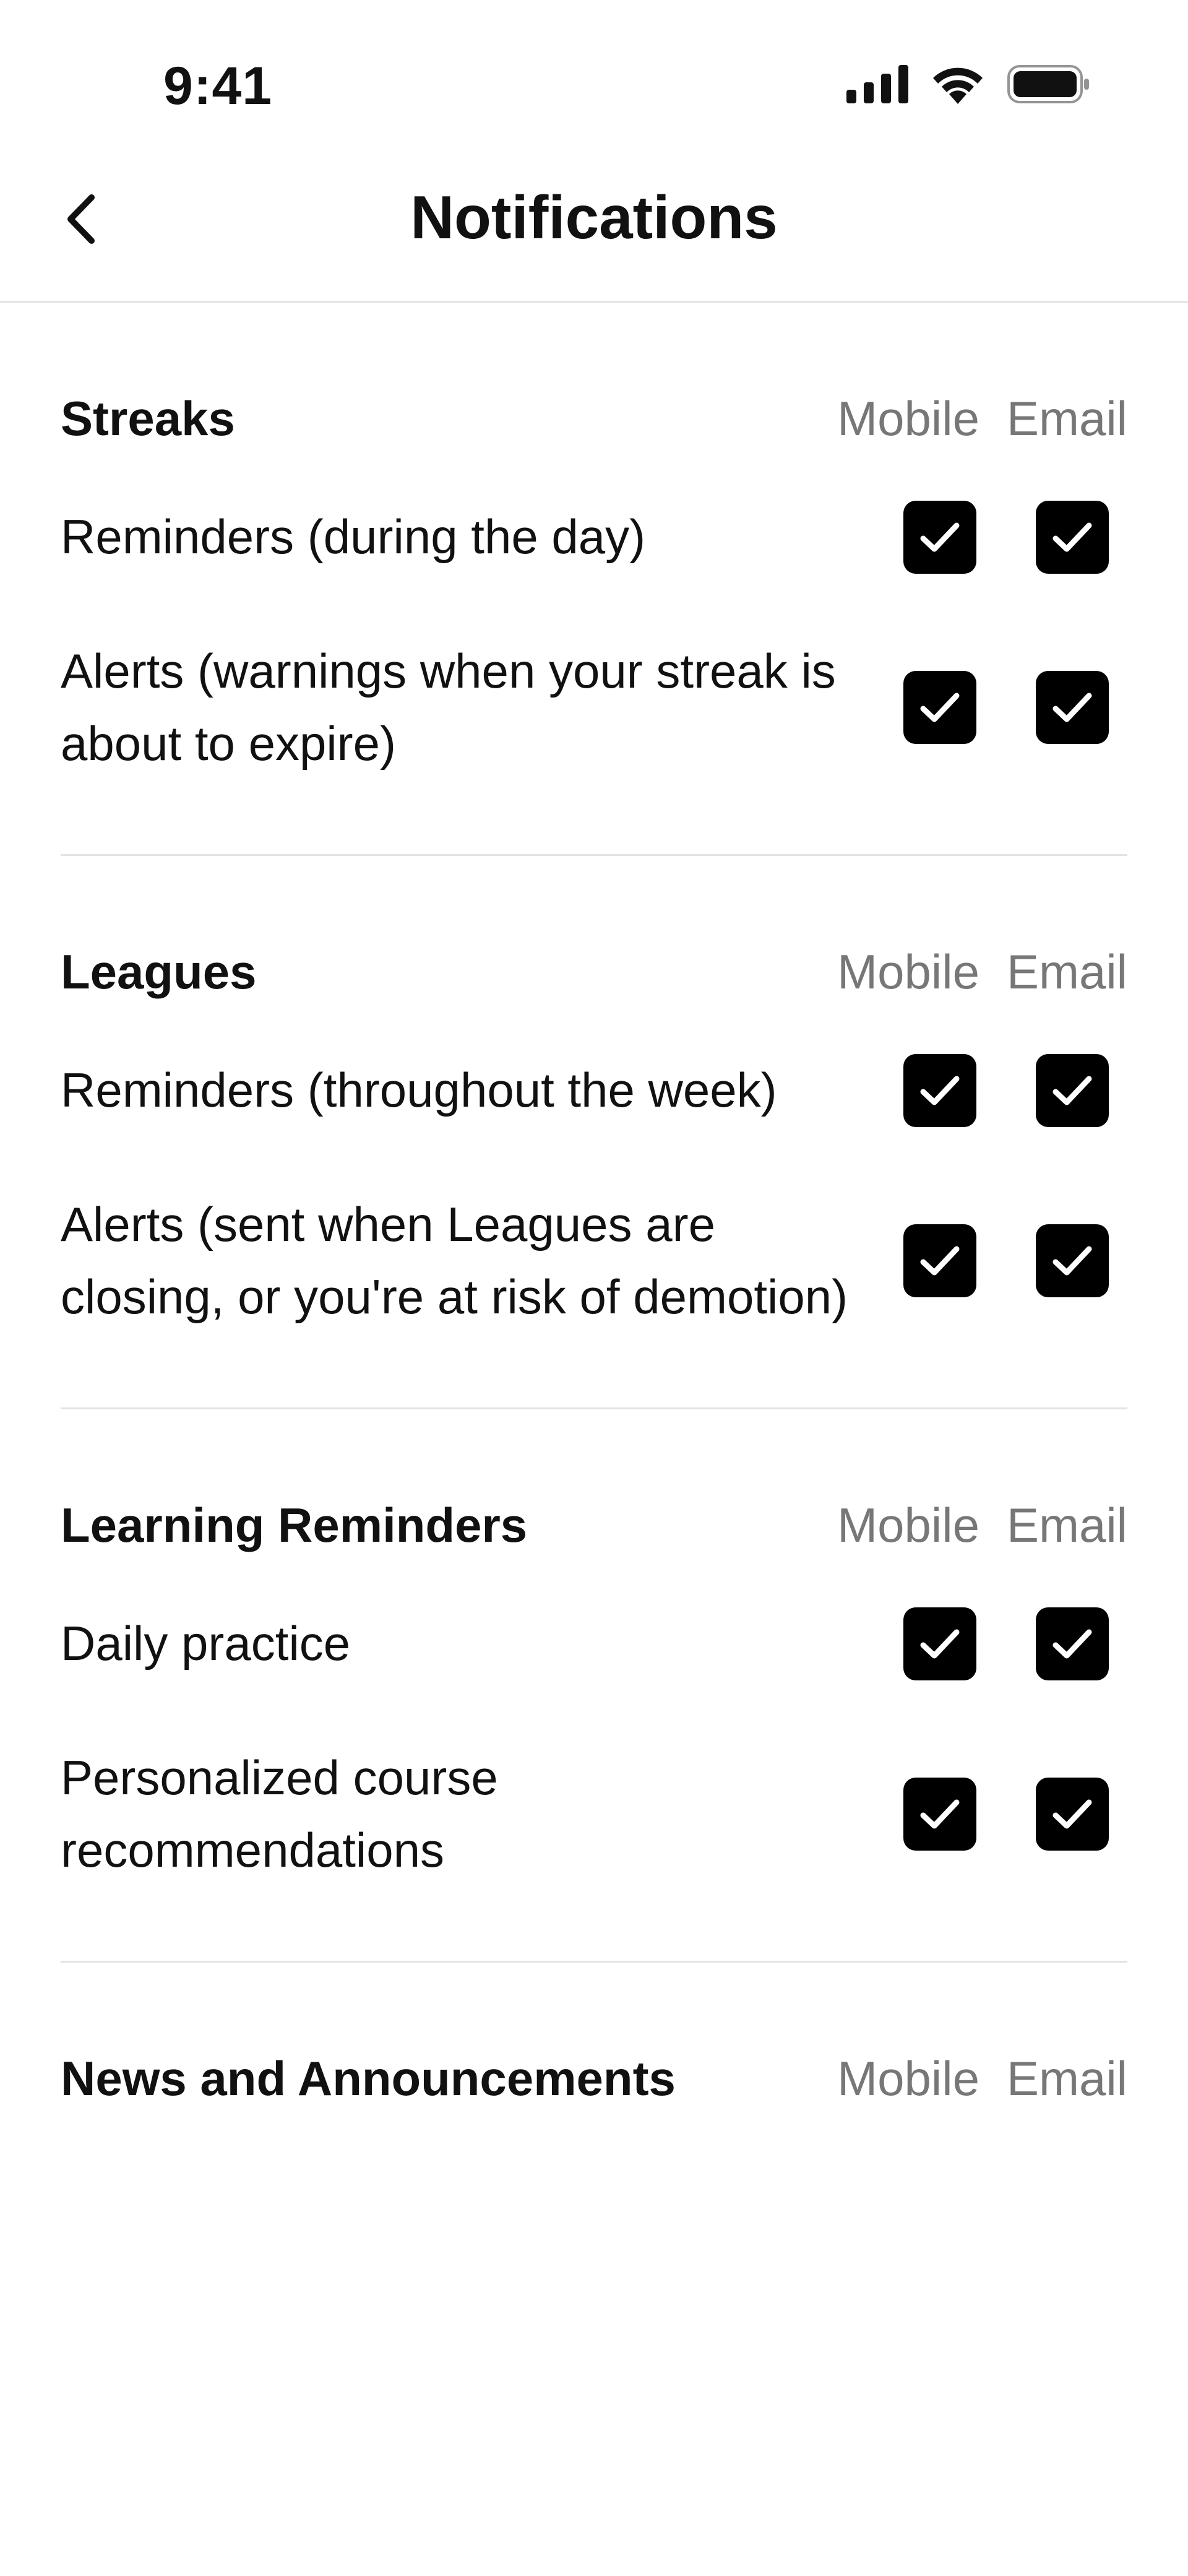  What do you see at coordinates (218, 86) in the screenshot?
I see `status-time: 9:41` at bounding box center [218, 86].